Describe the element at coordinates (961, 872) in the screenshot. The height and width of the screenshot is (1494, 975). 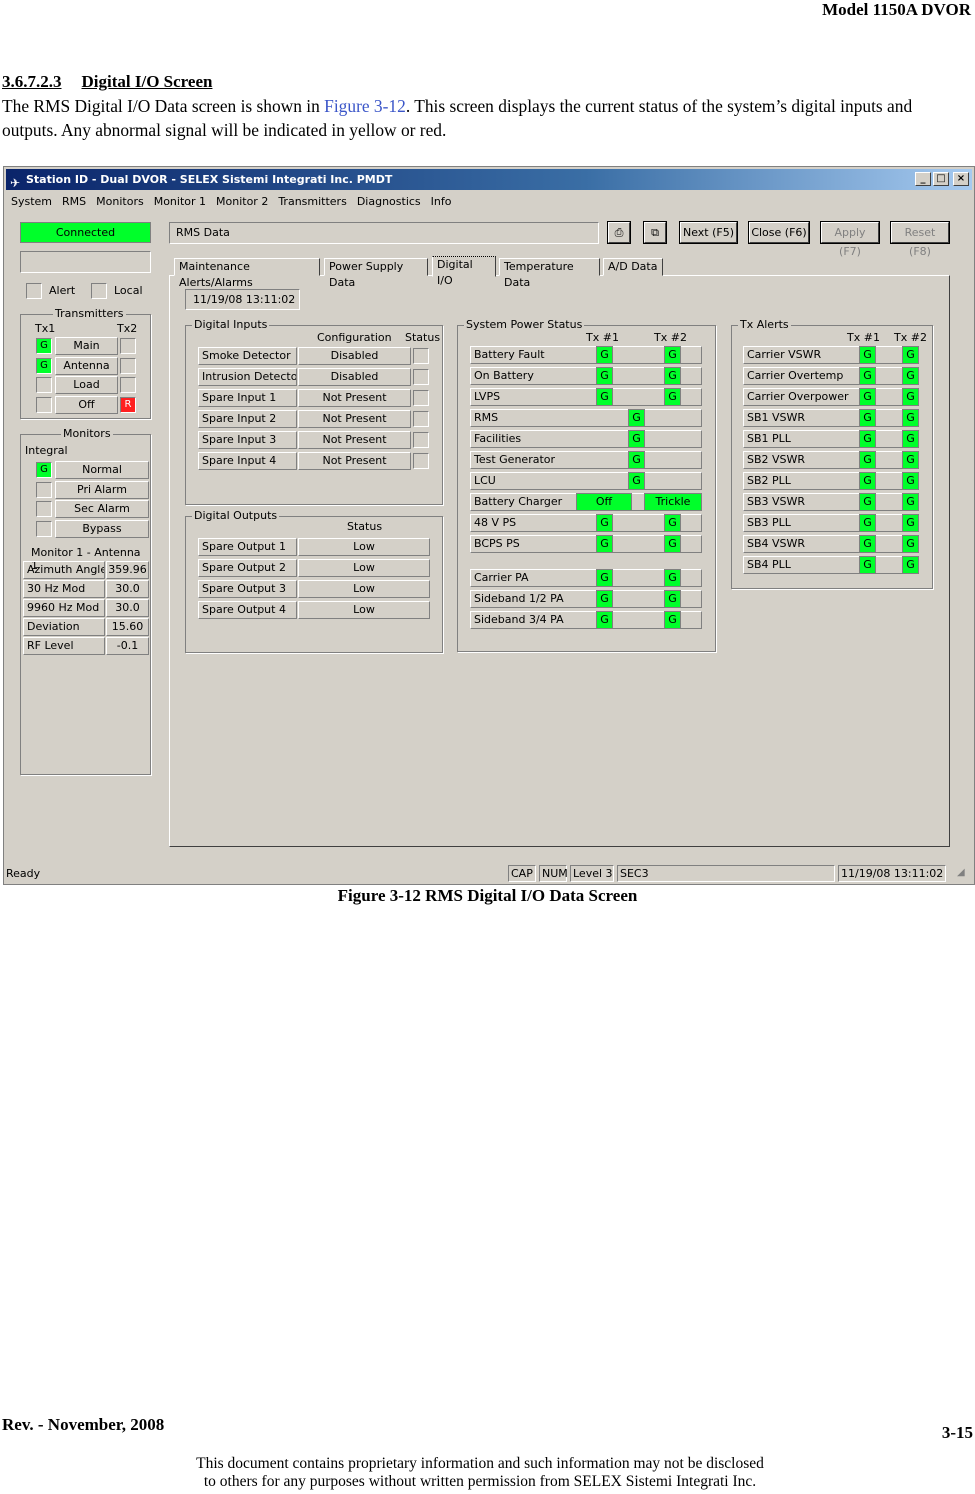
I see `resize-grip-icon: ◢` at that location.